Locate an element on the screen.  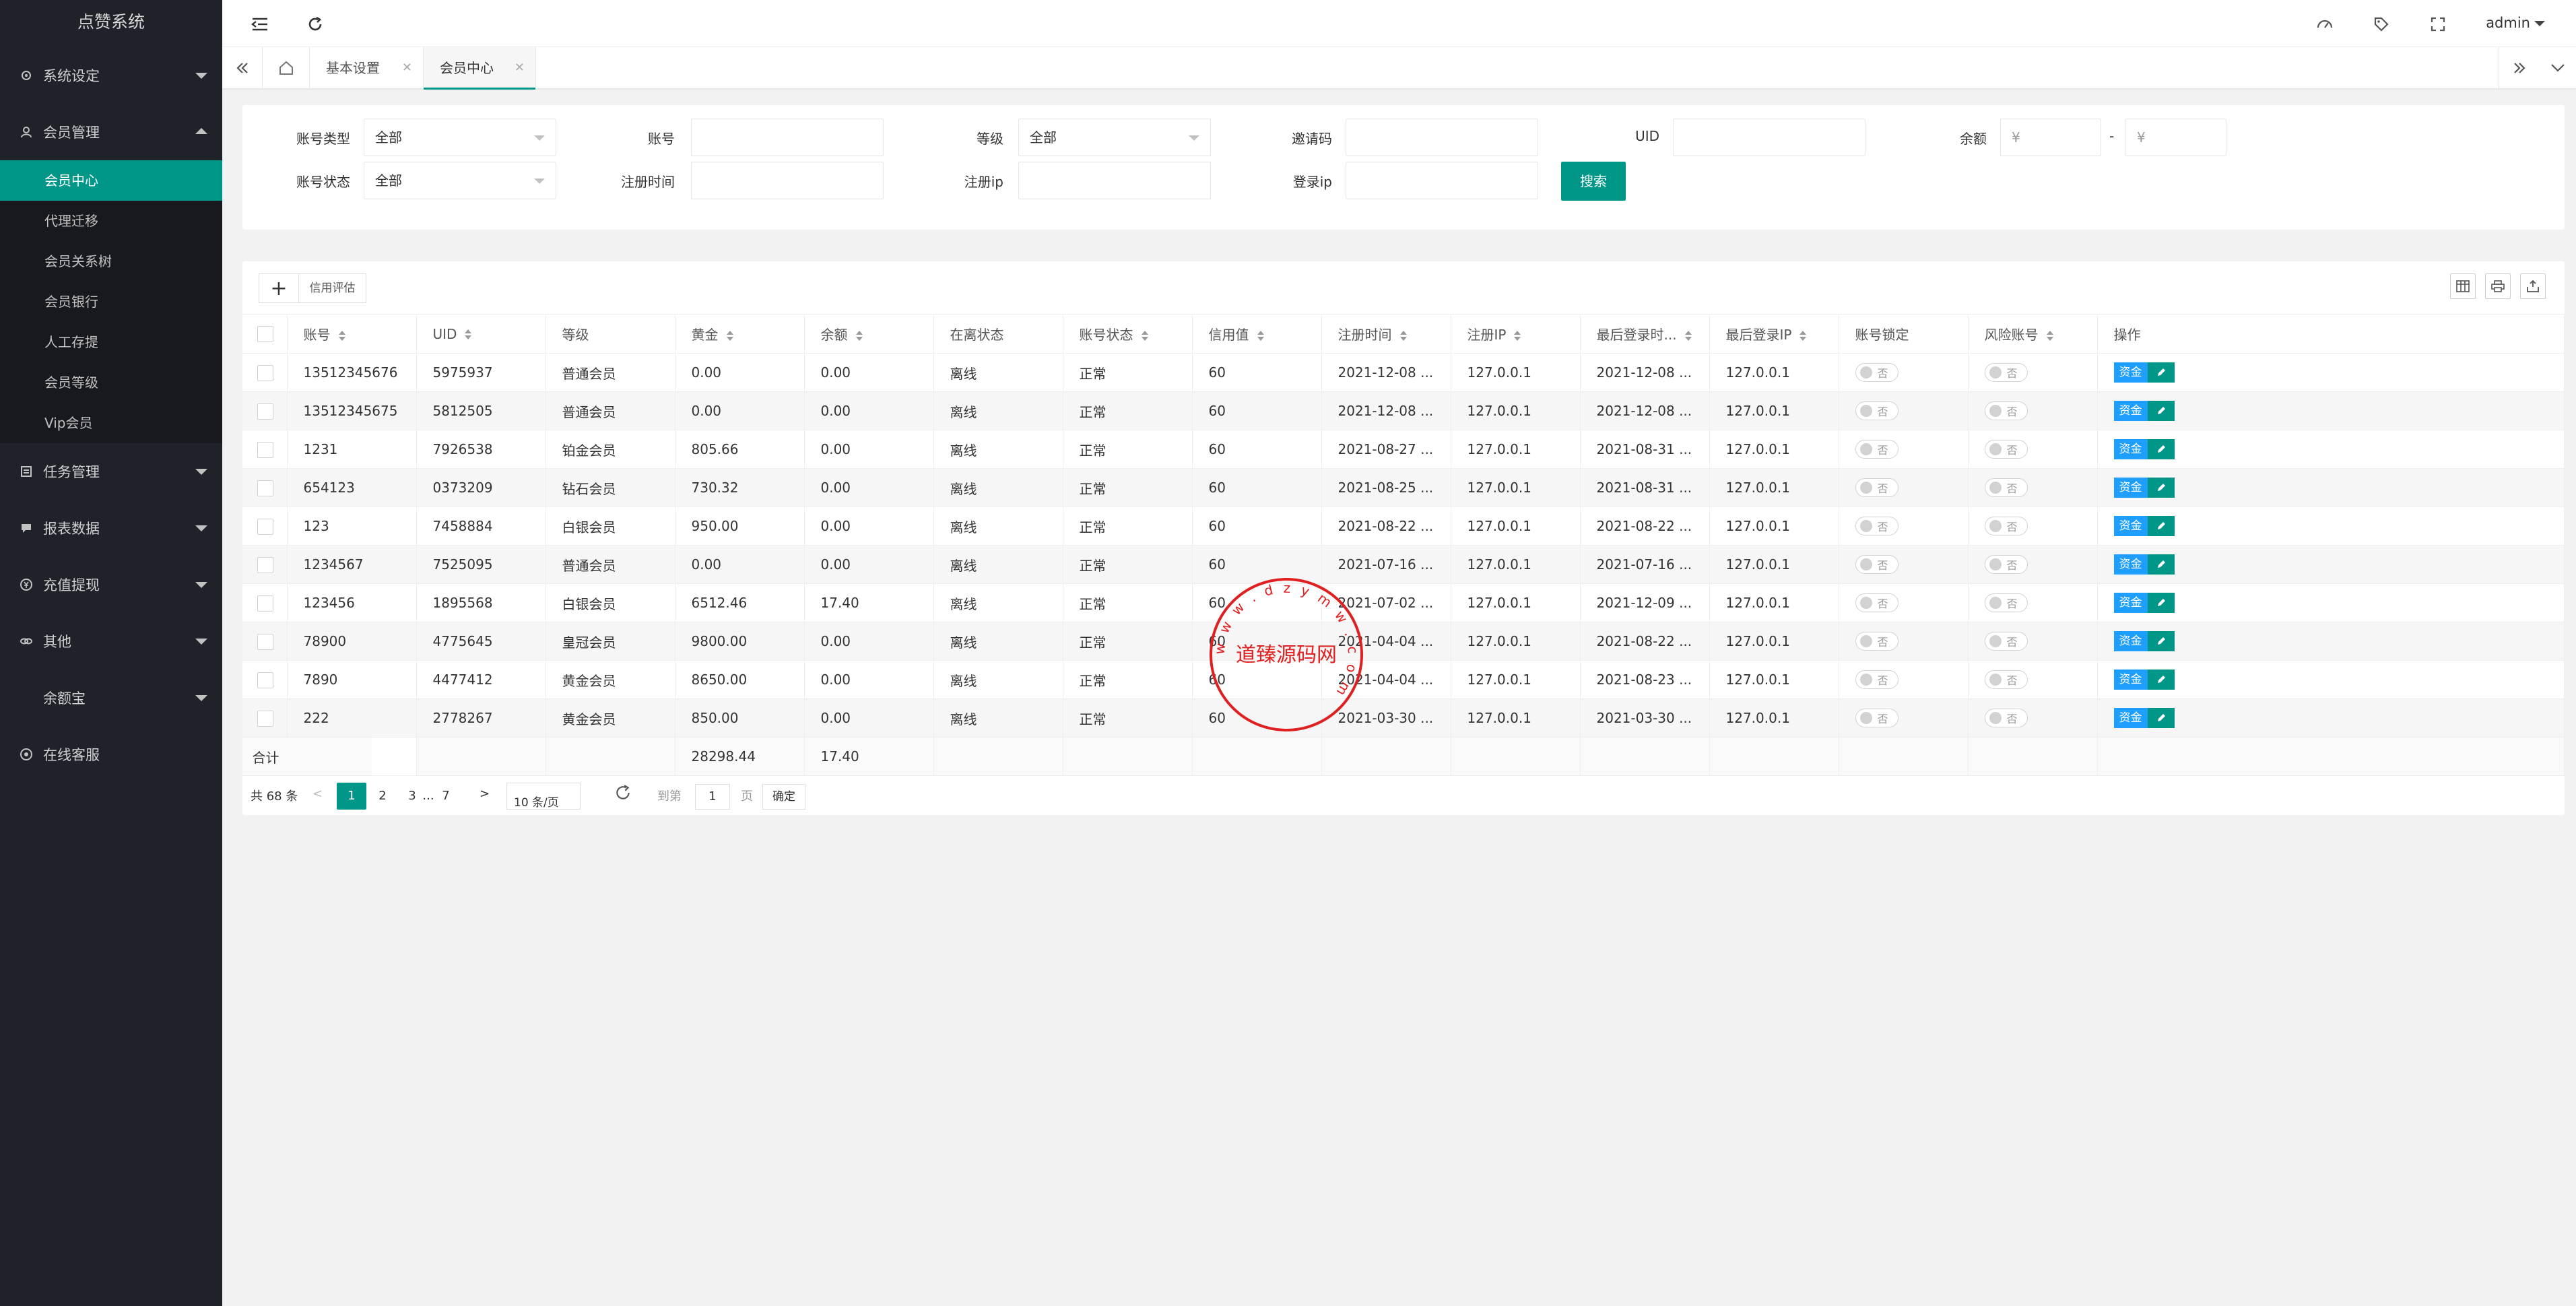
sidebar-item-system-settings: 系统设定 is located at coordinates (111, 75).